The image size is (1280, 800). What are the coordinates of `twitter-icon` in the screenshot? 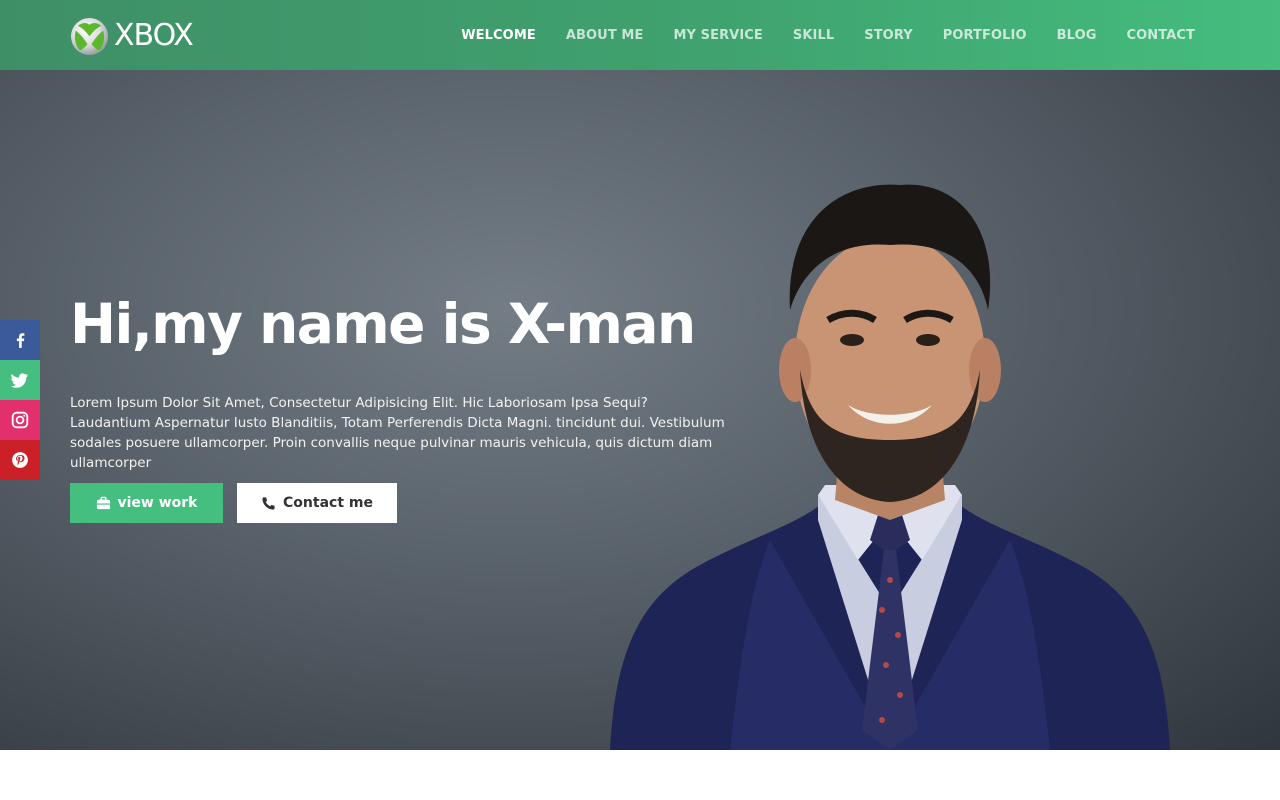 It's located at (19, 380).